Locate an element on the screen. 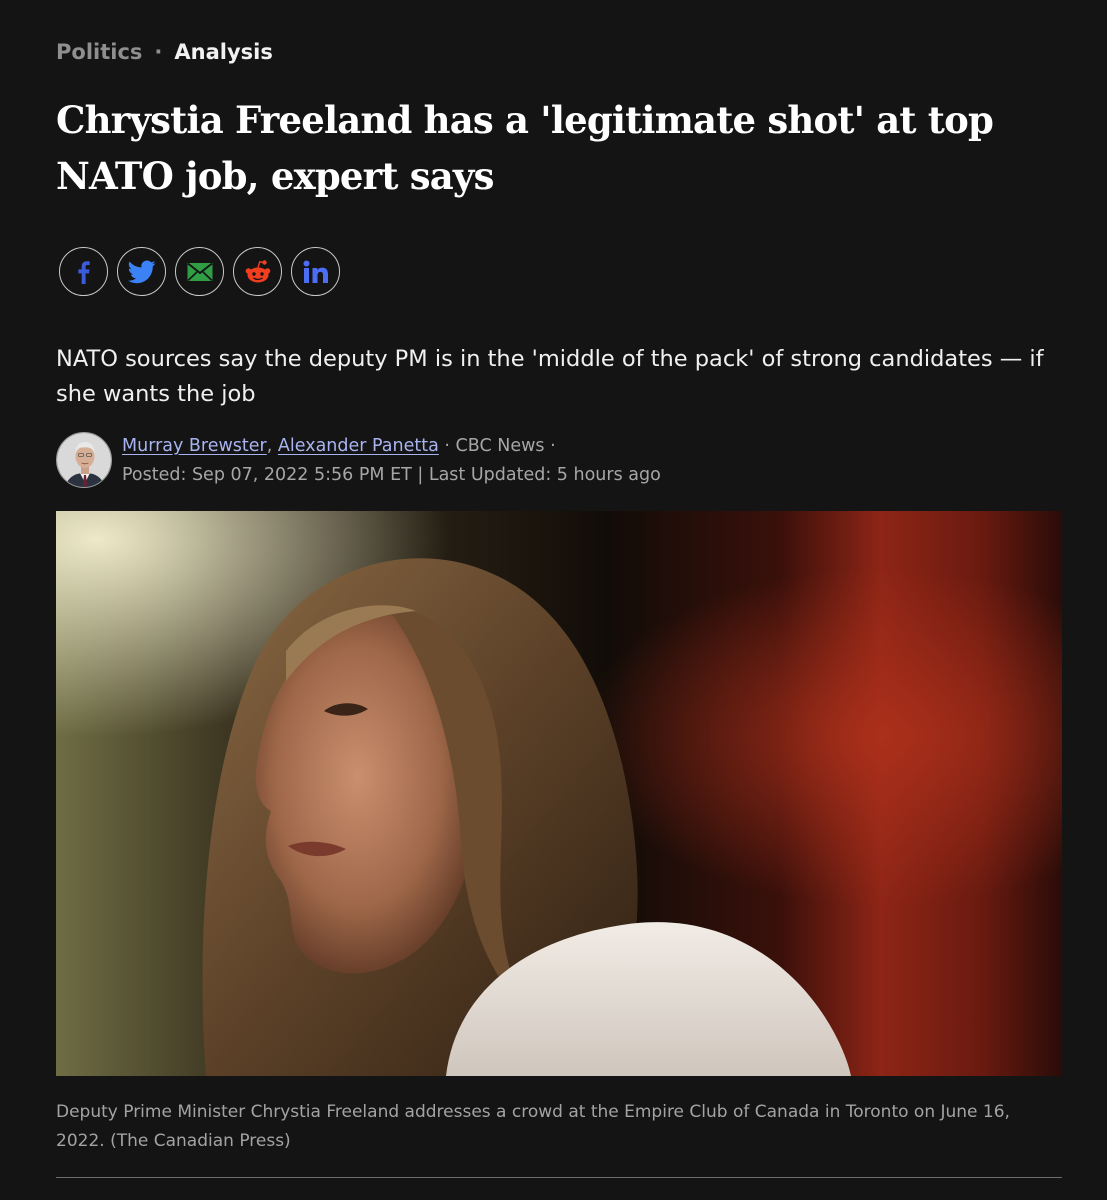 The height and width of the screenshot is (1200, 1107). share-facebook-button is located at coordinates (83, 271).